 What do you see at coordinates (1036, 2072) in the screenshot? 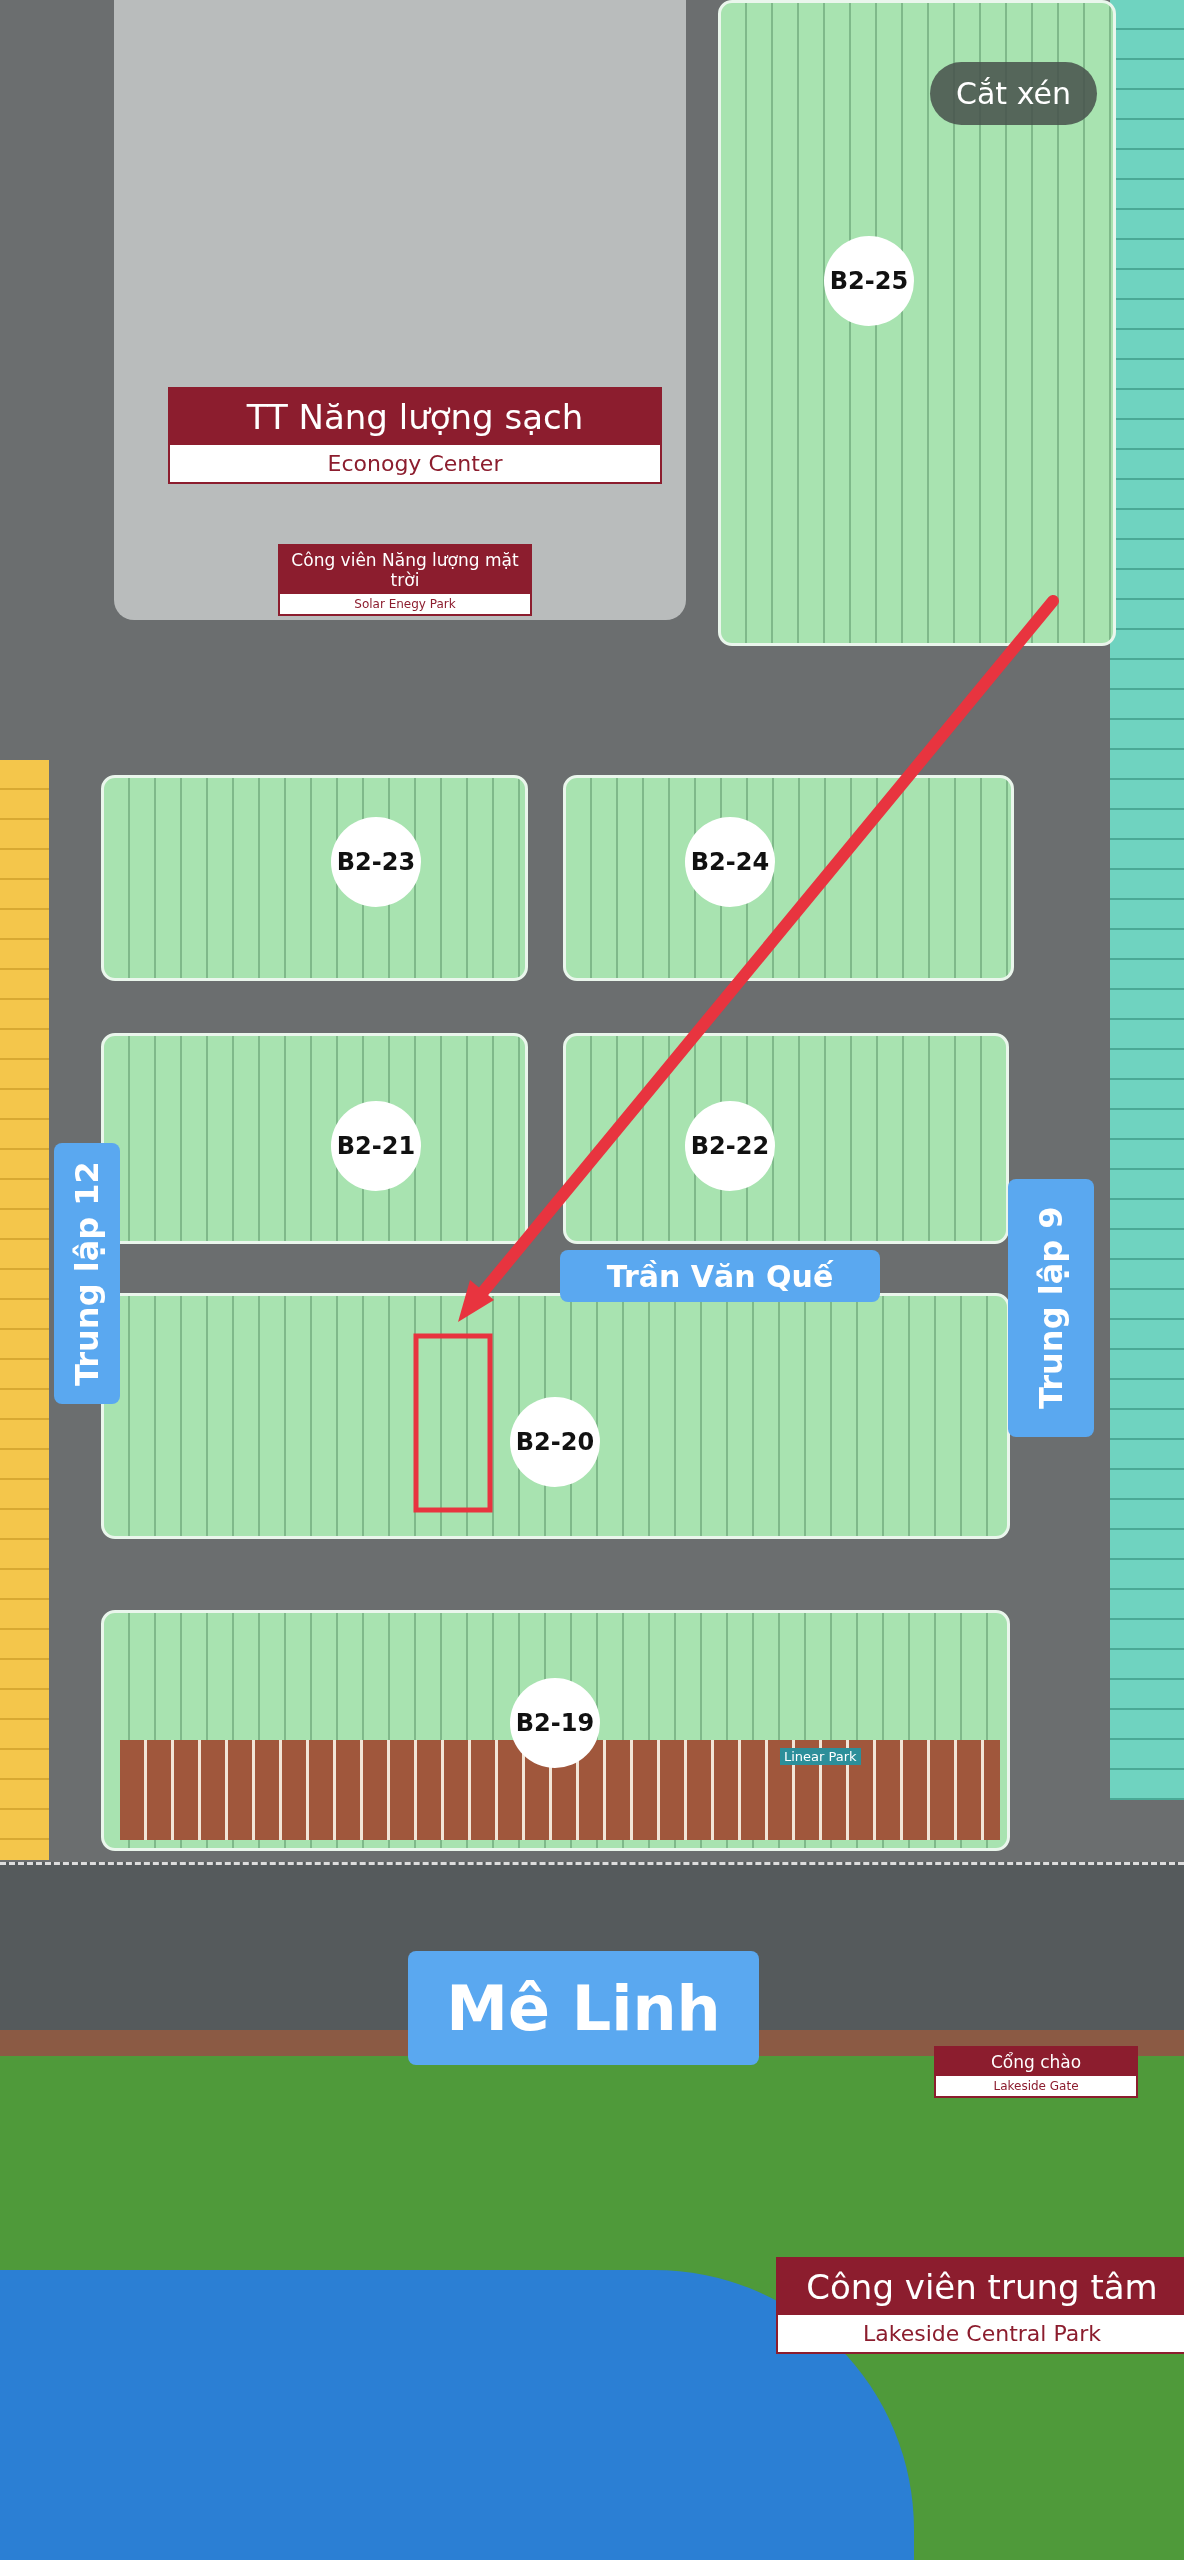
I see `facility-sign: Cổng chào Lakeside Gate` at bounding box center [1036, 2072].